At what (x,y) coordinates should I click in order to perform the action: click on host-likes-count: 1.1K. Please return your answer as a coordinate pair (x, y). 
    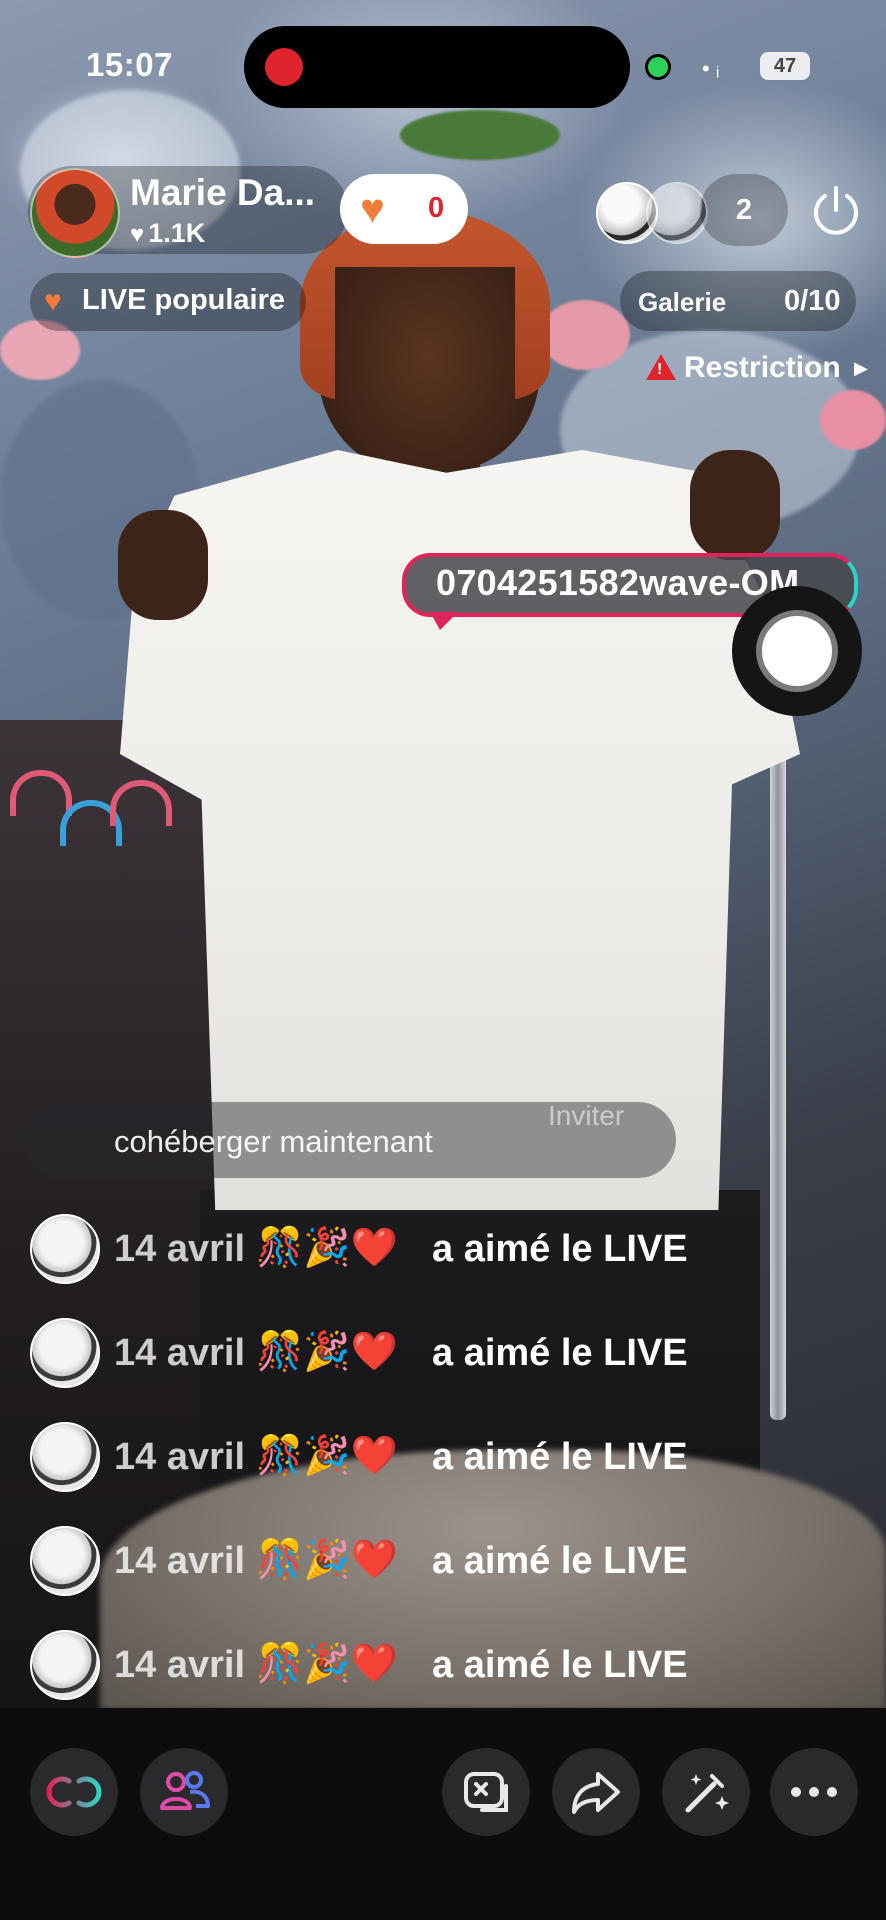
    Looking at the image, I should click on (177, 233).